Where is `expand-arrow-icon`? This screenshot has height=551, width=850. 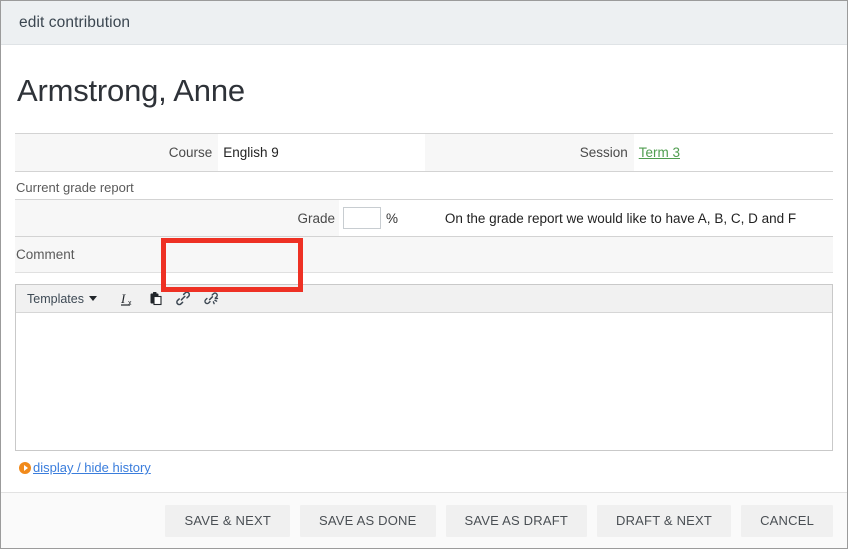
expand-arrow-icon is located at coordinates (25, 467).